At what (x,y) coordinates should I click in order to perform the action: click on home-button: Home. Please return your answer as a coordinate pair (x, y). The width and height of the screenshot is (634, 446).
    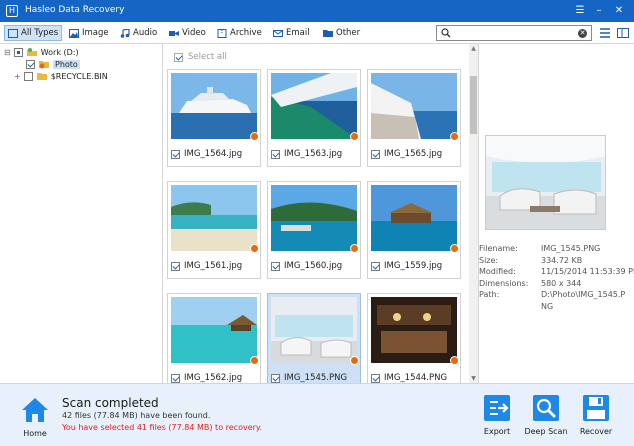
    Looking at the image, I should click on (35, 416).